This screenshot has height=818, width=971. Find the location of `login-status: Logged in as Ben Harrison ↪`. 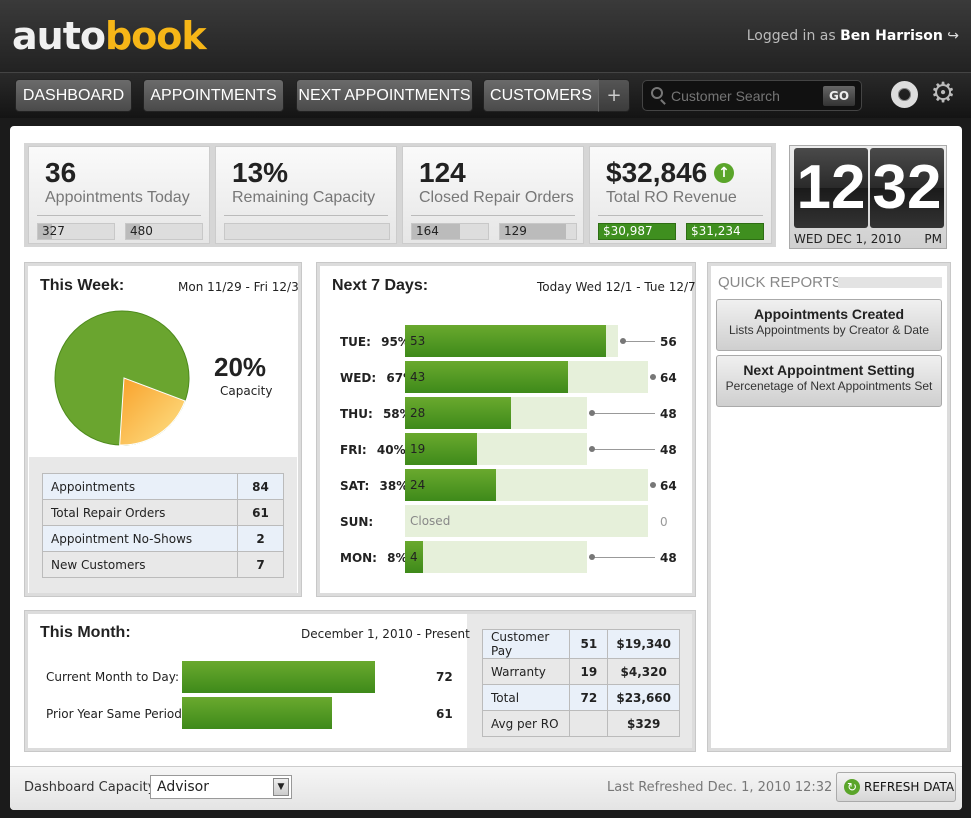

login-status: Logged in as Ben Harrison ↪ is located at coordinates (852, 36).